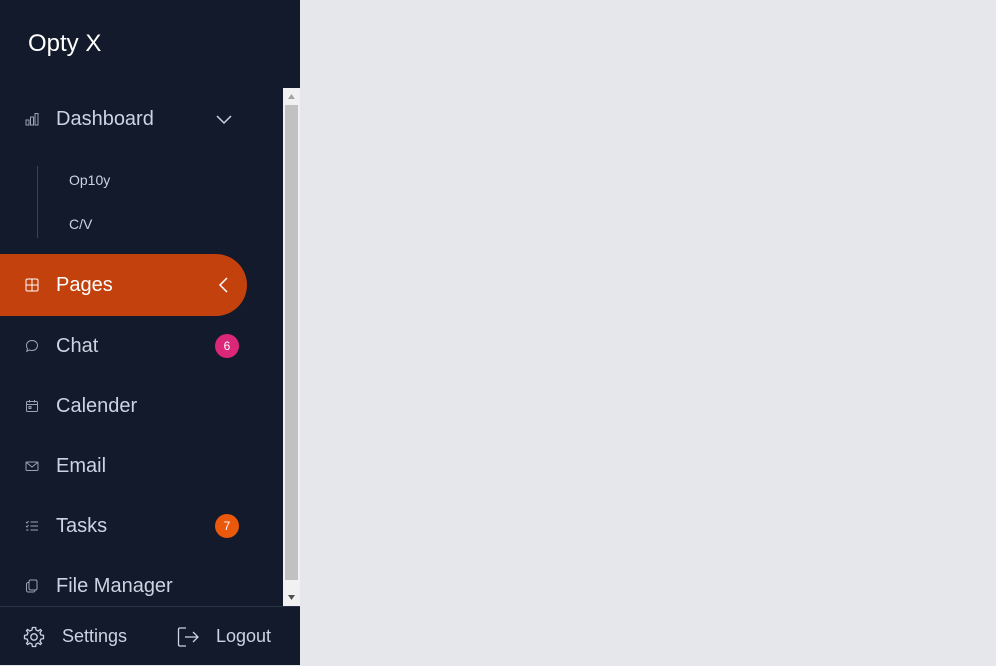 This screenshot has width=996, height=666. I want to click on sidebar-item-label: Calender, so click(97, 405).